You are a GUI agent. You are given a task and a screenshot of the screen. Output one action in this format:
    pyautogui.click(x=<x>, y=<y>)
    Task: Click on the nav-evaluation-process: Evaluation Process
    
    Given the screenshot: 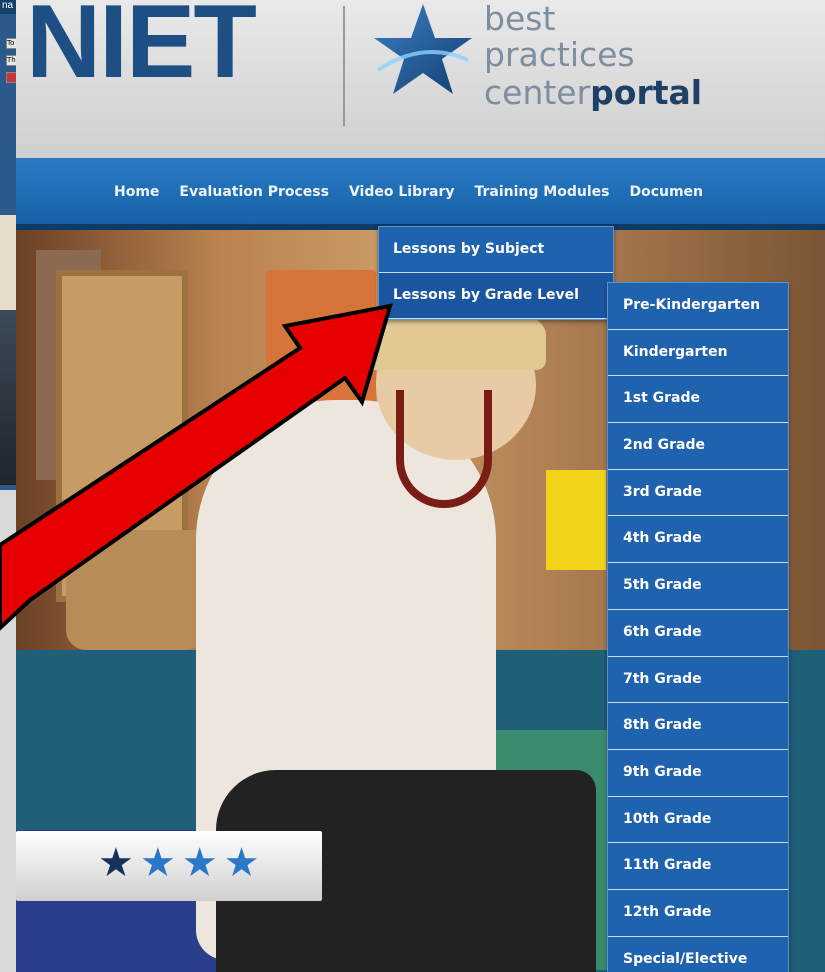 What is the action you would take?
    pyautogui.click(x=254, y=192)
    